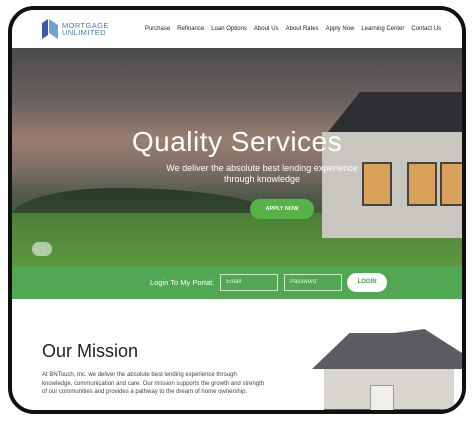  I want to click on mission-house-image, so click(387, 365).